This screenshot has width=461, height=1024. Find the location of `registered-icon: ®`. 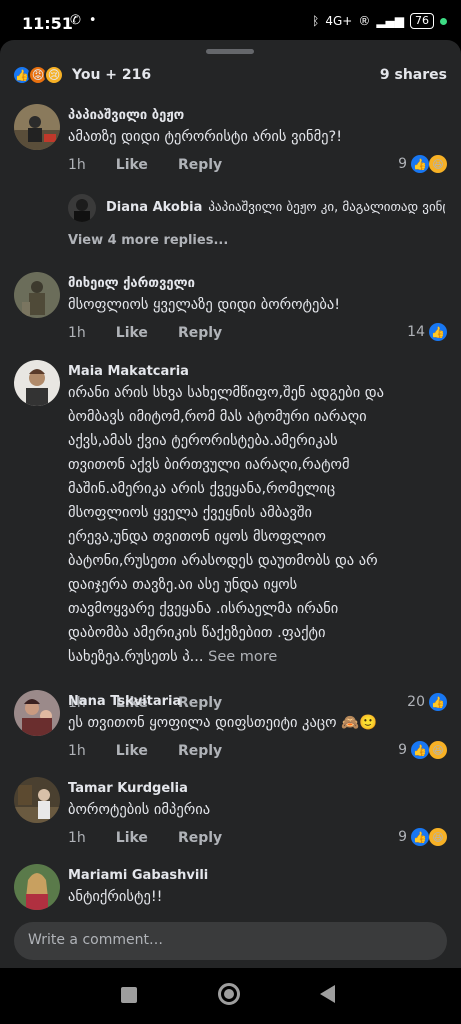

registered-icon: ® is located at coordinates (364, 21).